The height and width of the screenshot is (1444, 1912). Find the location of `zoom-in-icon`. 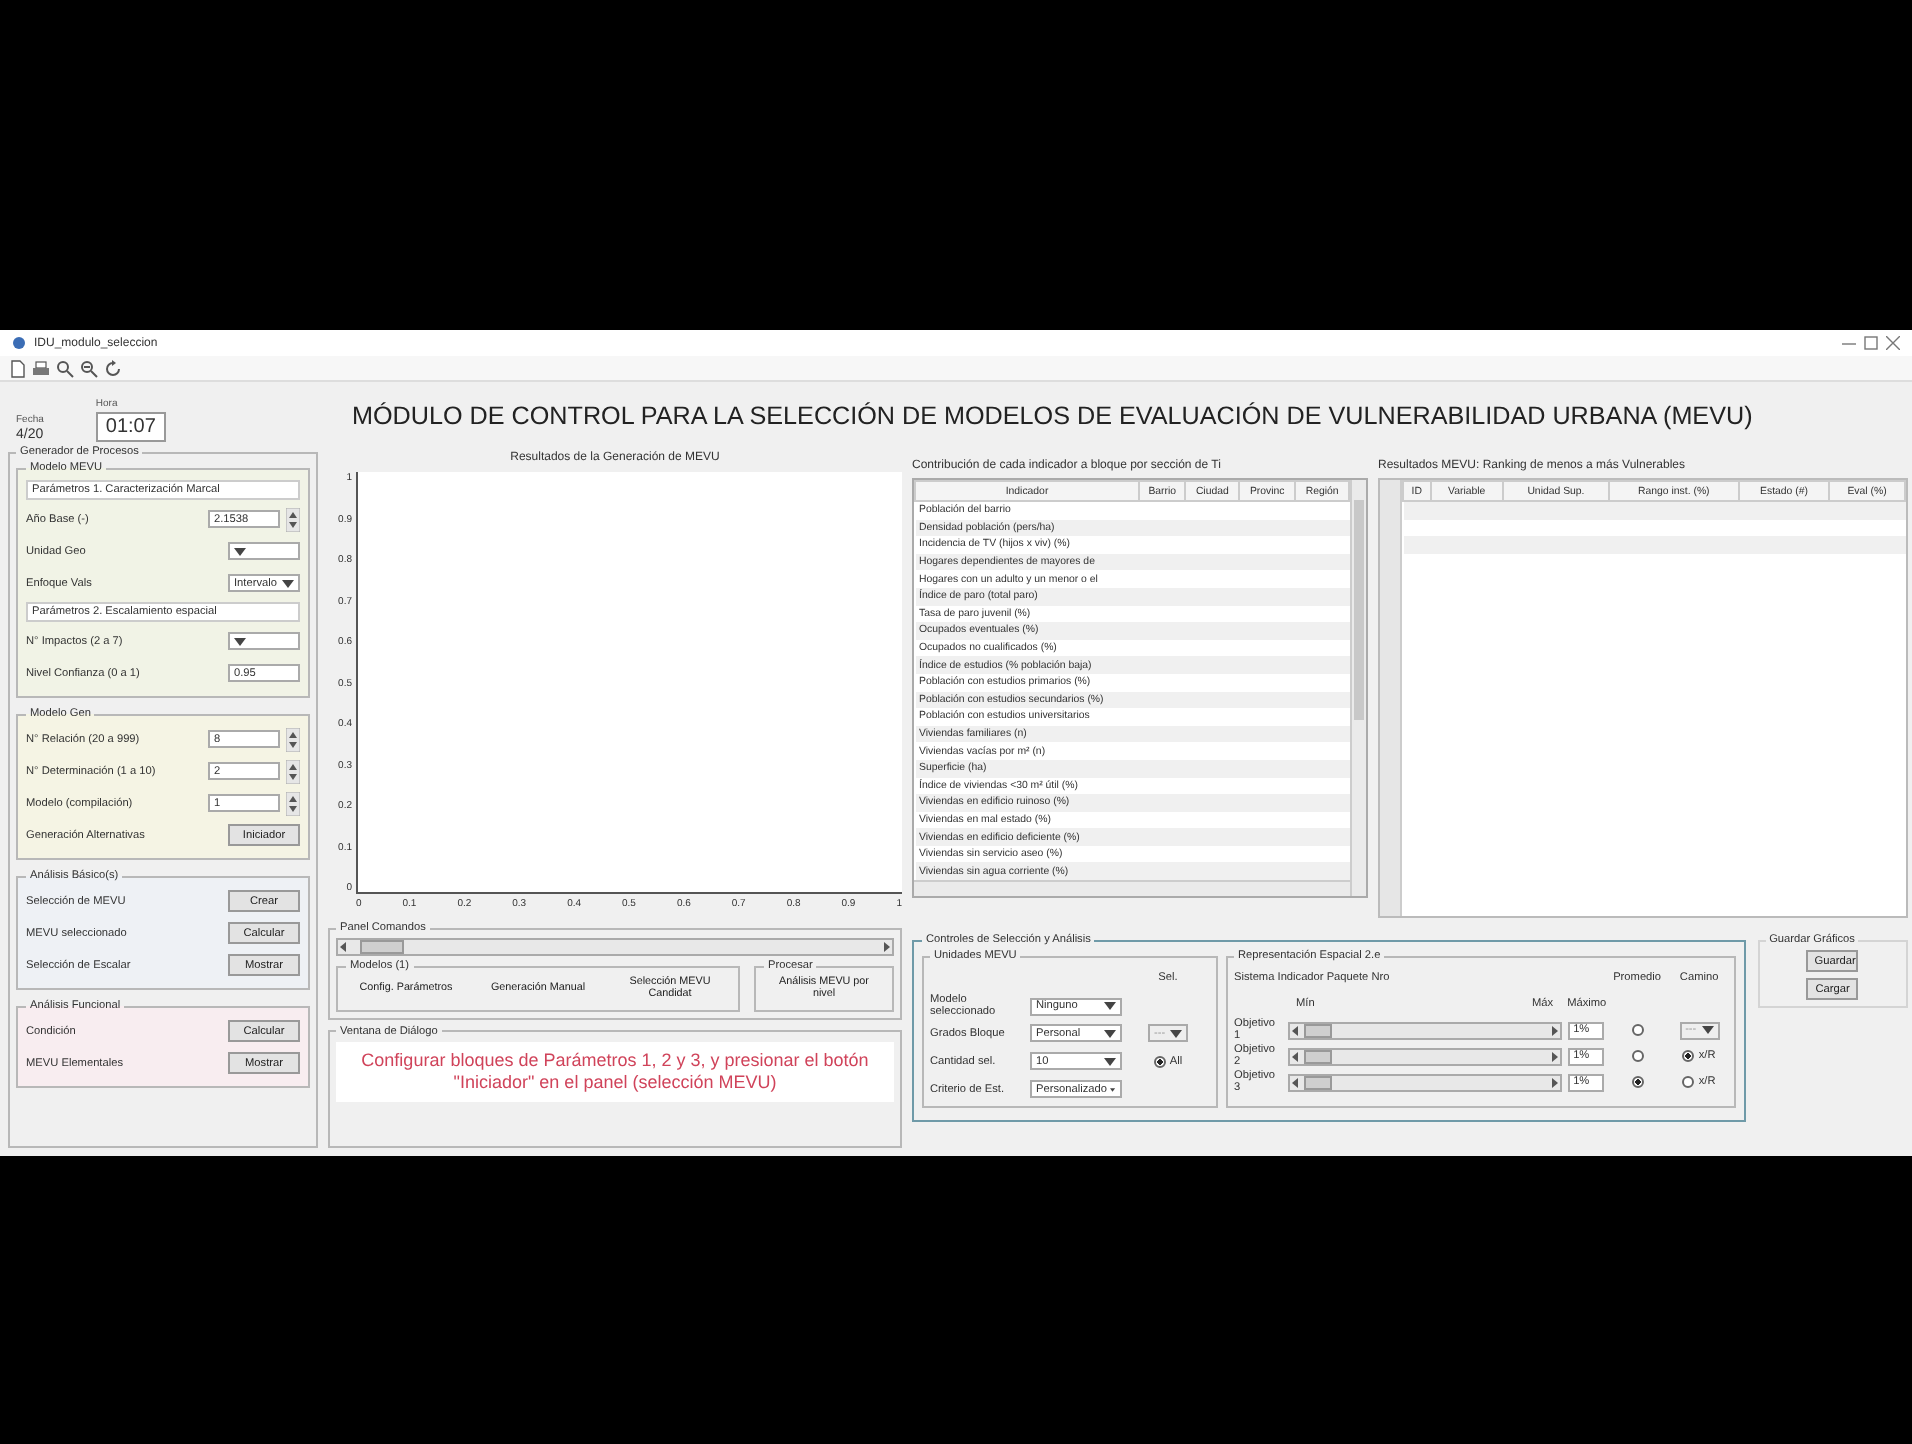

zoom-in-icon is located at coordinates (65, 368).